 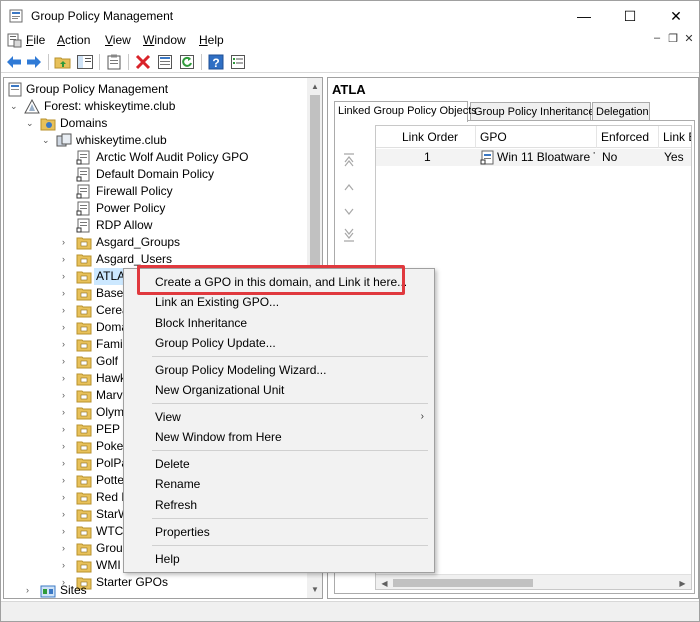 I want to click on gpo-link-icon, so click(x=83, y=208).